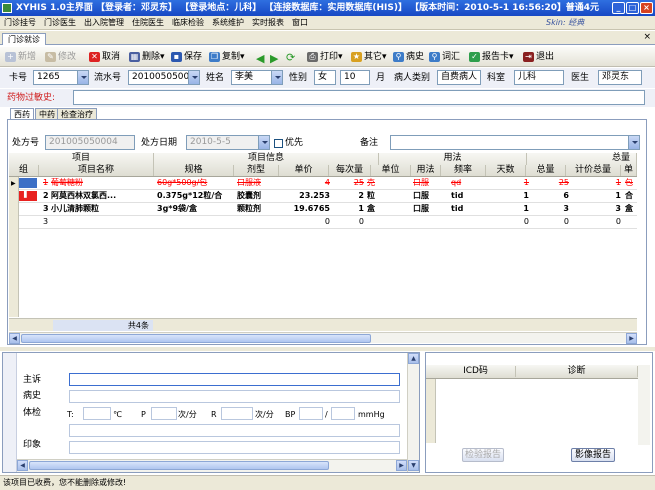 The width and height of the screenshot is (655, 490). What do you see at coordinates (629, 170) in the screenshot?
I see `column-header-unit2: 单` at bounding box center [629, 170].